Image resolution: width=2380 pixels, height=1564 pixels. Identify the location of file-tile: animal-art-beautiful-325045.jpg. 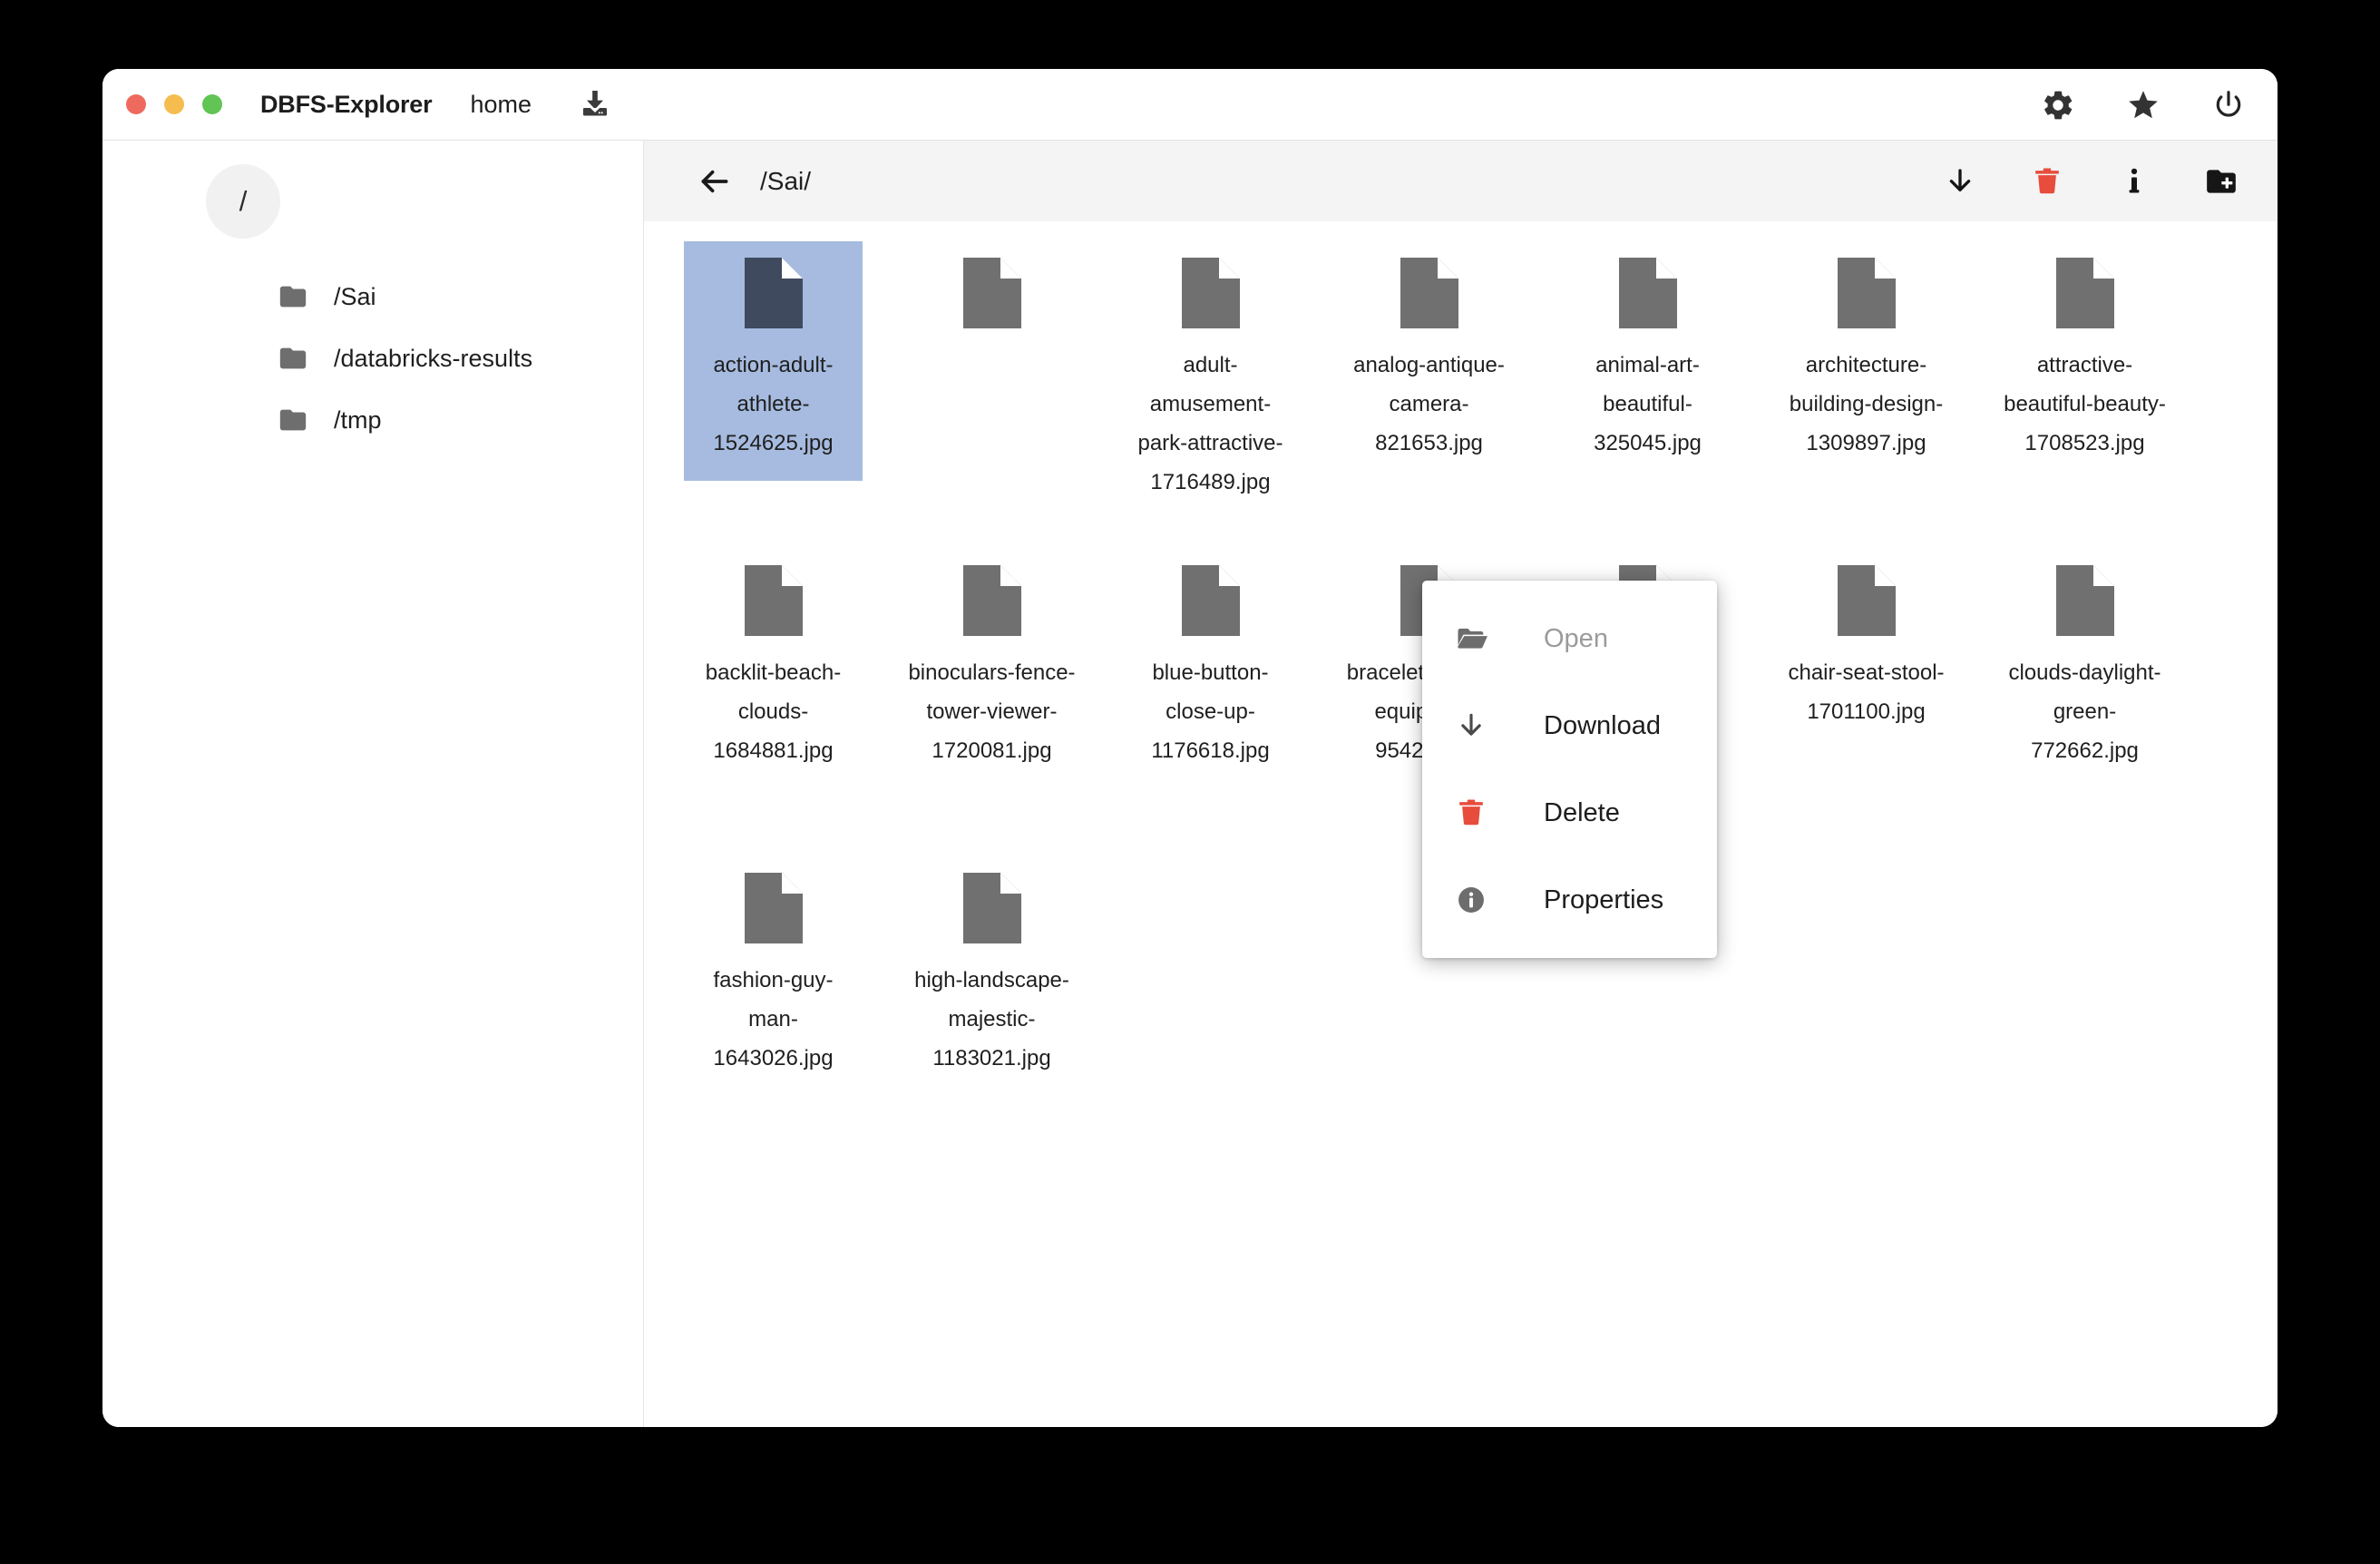
(1647, 361).